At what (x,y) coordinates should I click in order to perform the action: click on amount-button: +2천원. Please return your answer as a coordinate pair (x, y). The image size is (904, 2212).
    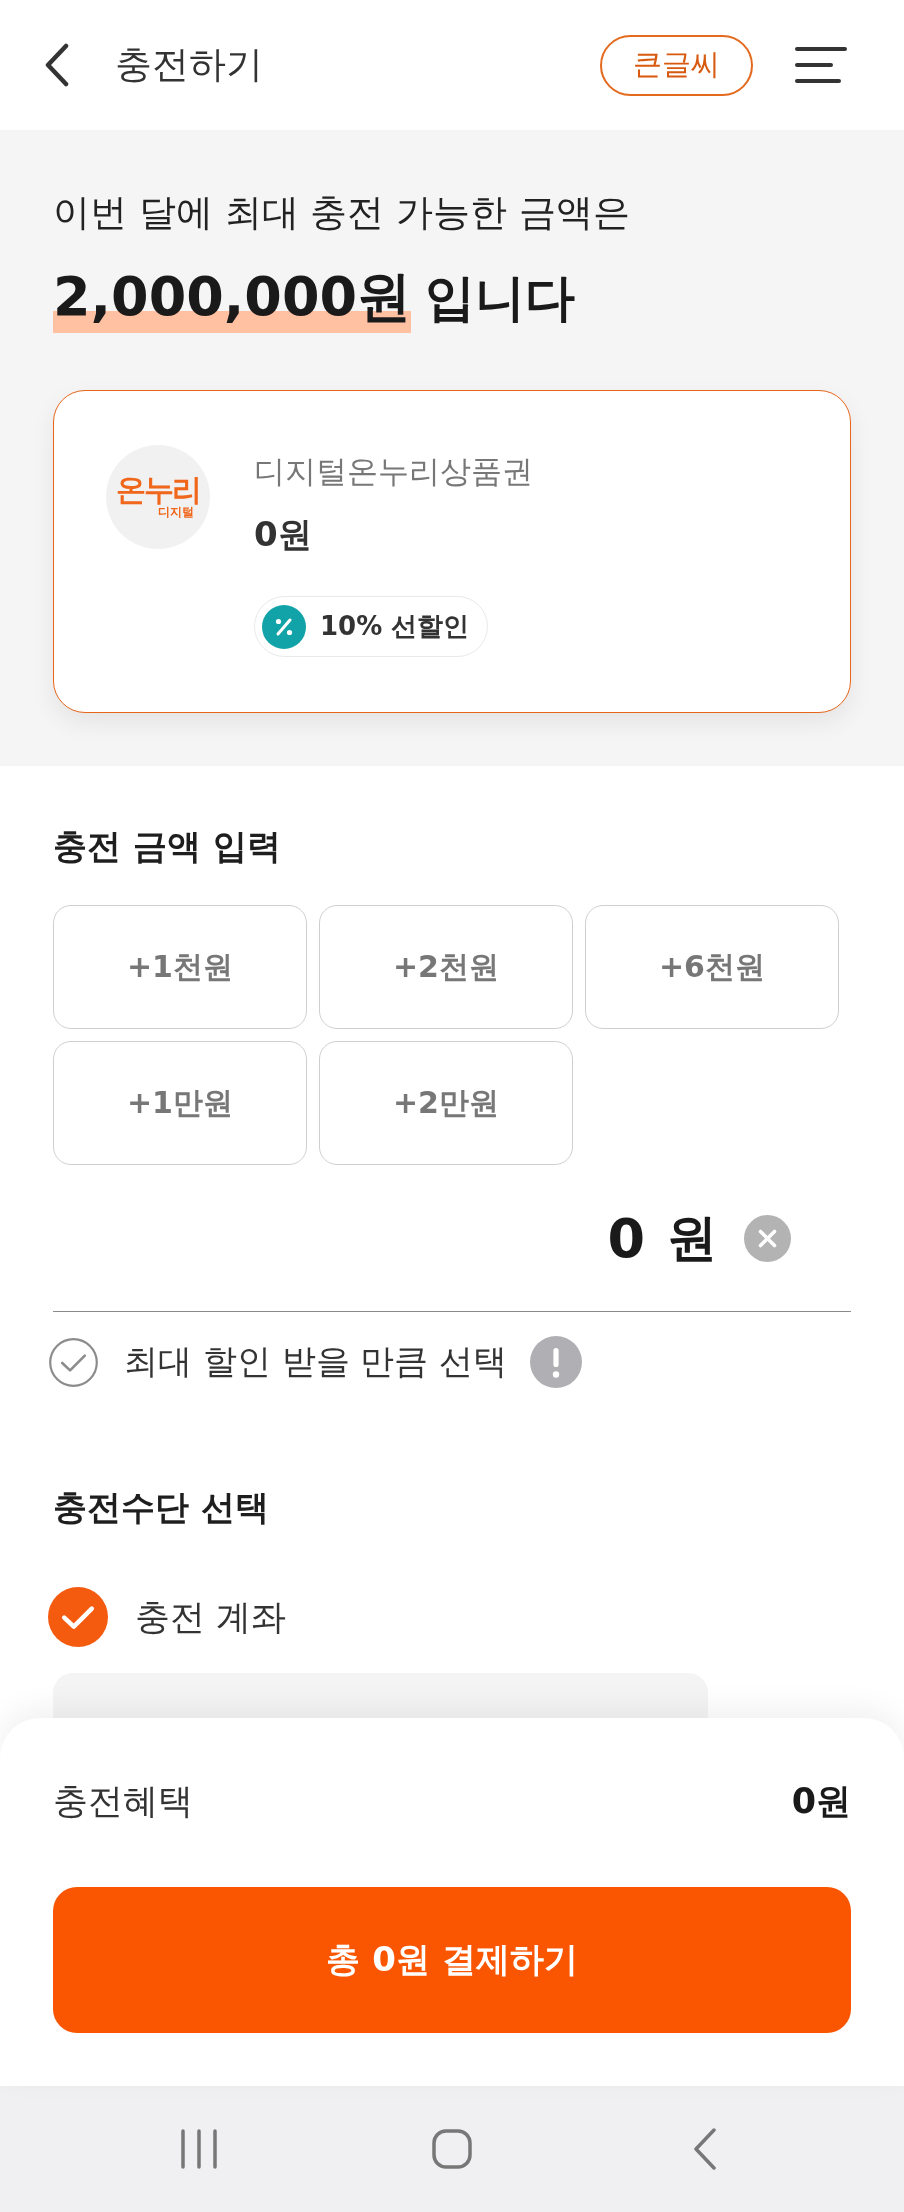
    Looking at the image, I should click on (446, 967).